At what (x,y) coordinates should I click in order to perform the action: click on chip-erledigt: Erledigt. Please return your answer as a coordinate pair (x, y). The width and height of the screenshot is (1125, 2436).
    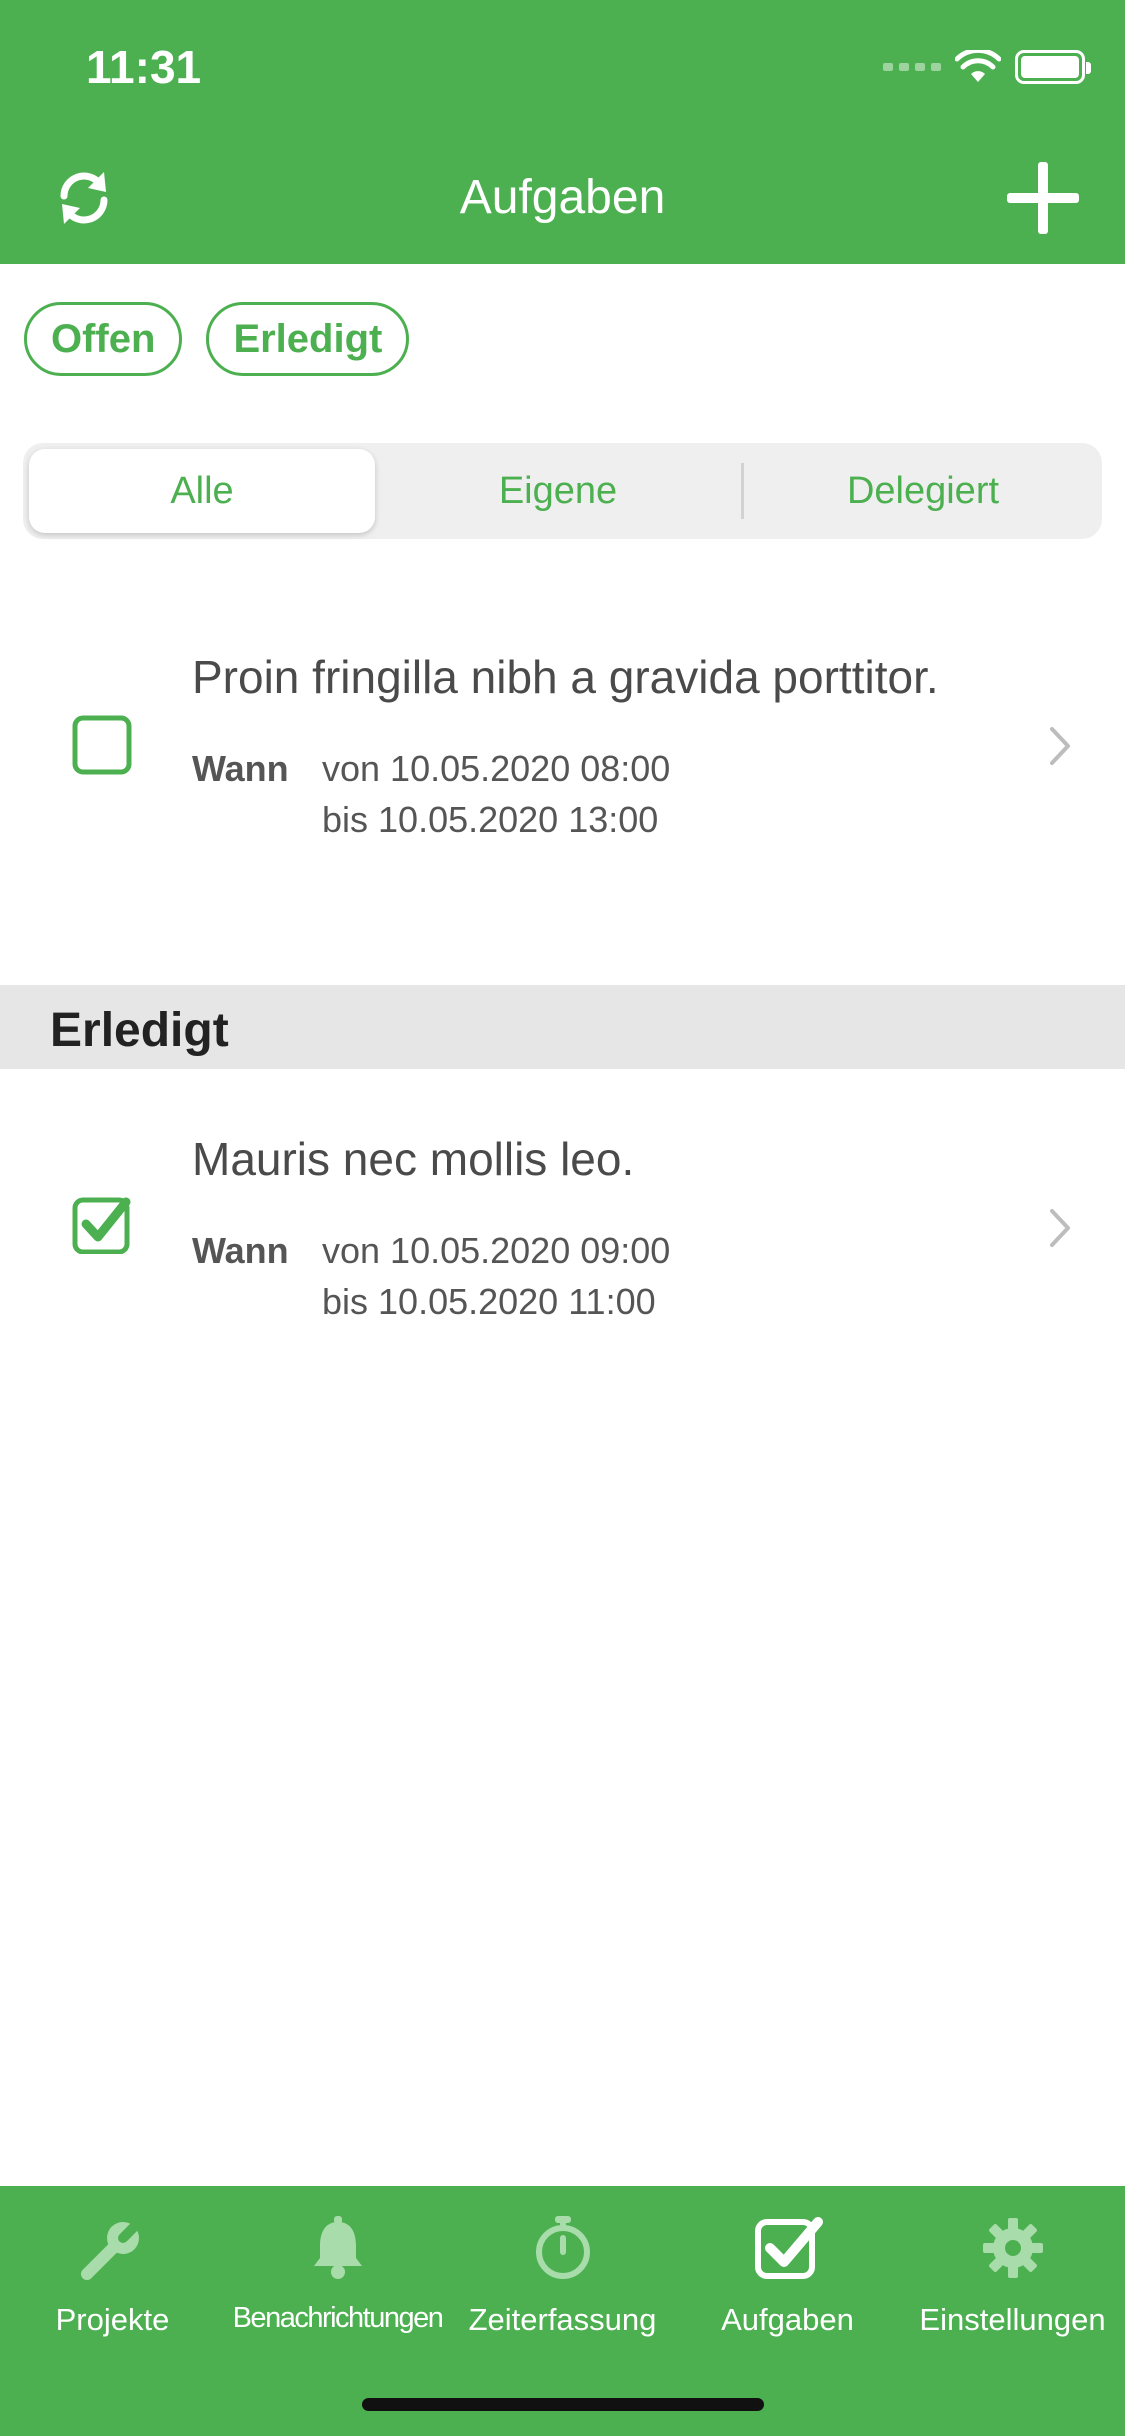
    Looking at the image, I should click on (308, 339).